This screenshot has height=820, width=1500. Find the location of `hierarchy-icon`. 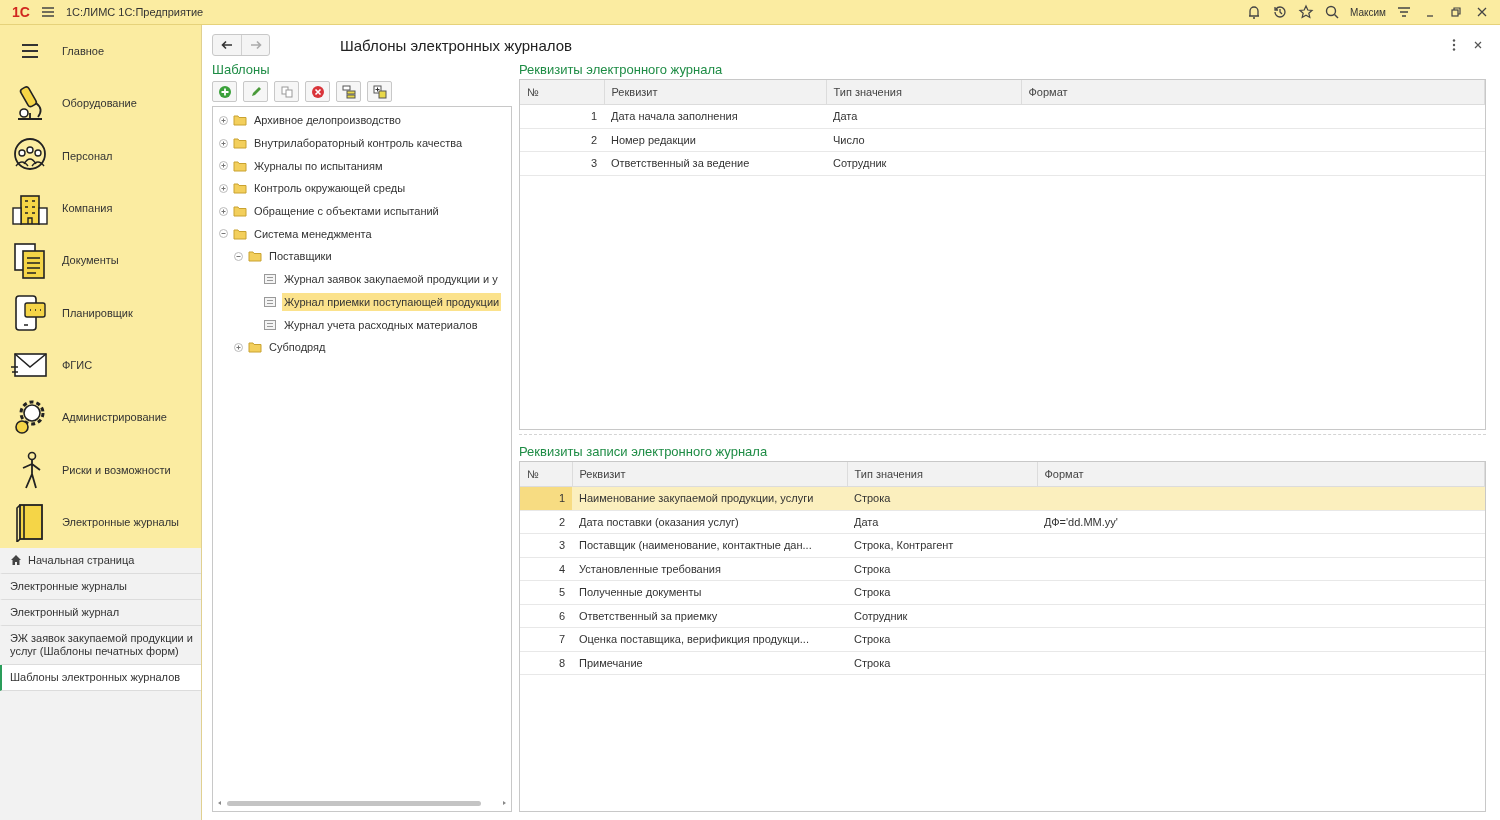

hierarchy-icon is located at coordinates (348, 91).